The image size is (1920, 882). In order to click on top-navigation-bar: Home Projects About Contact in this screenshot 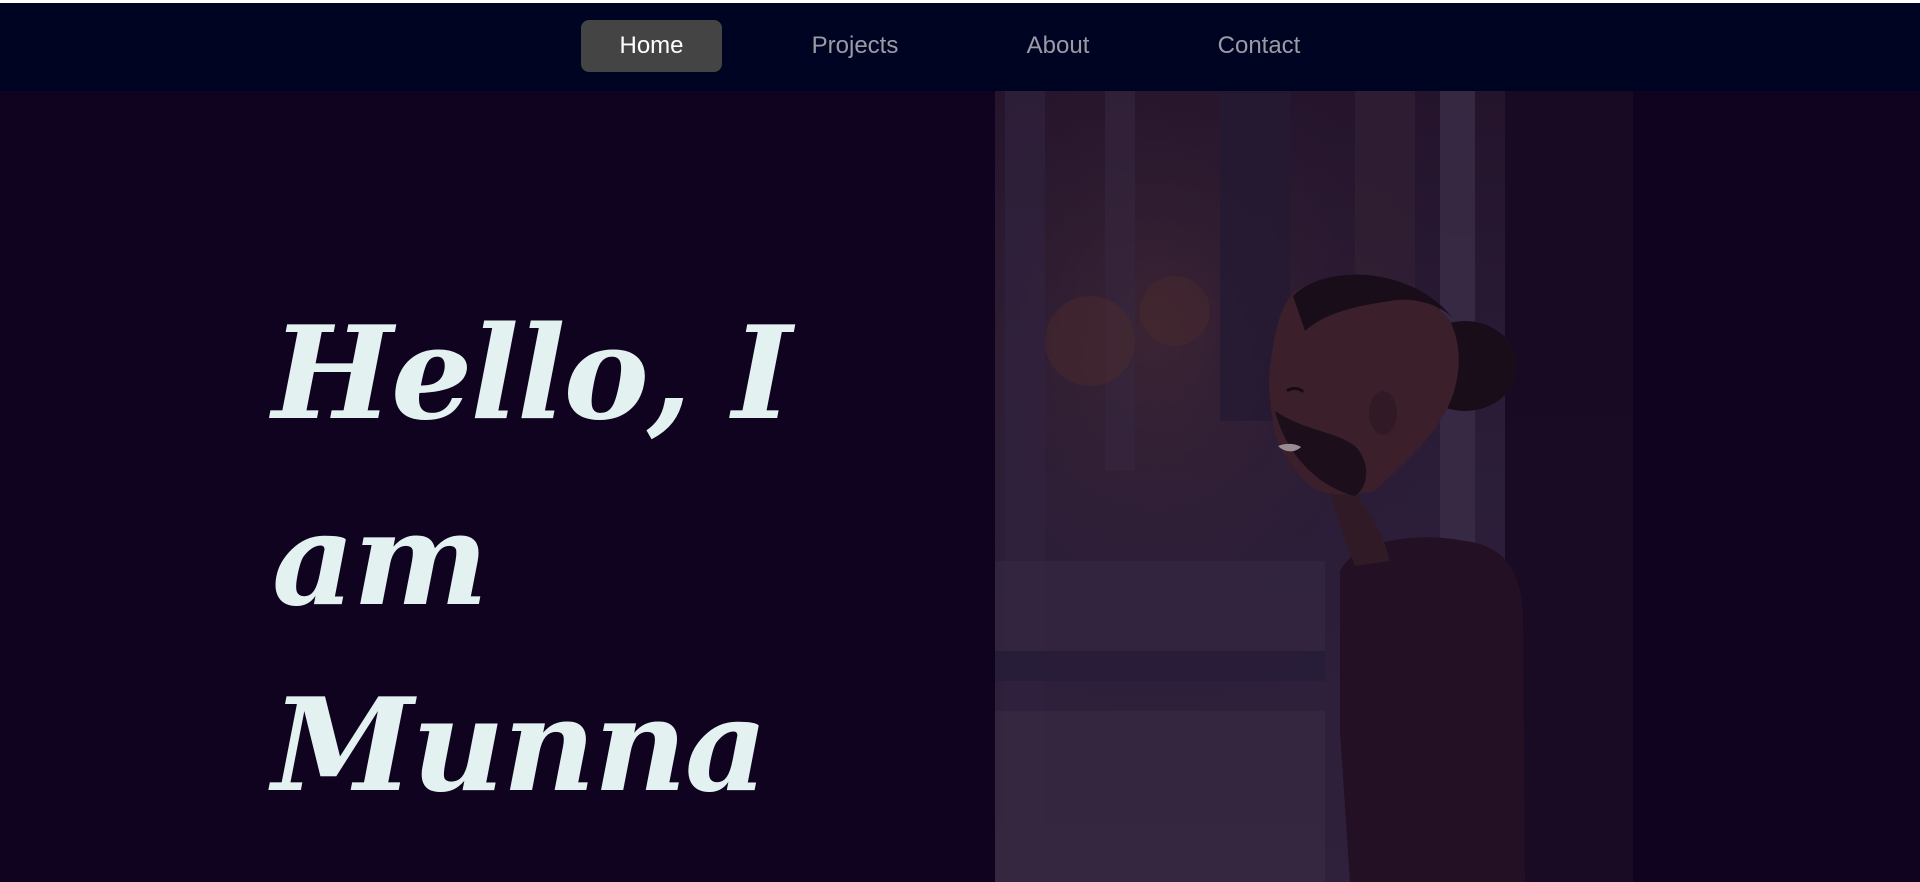, I will do `click(960, 47)`.